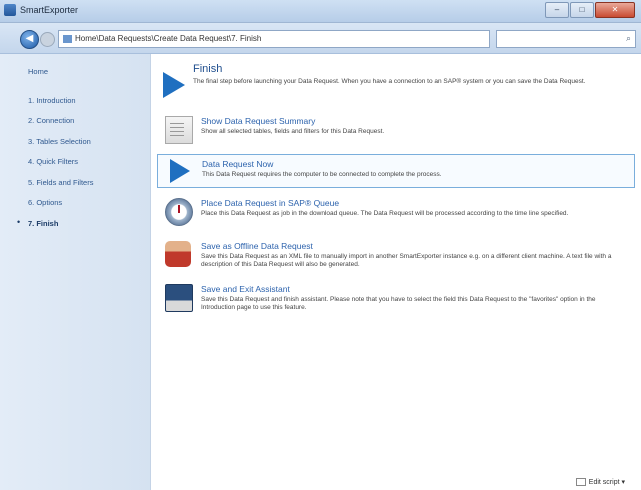  I want to click on folder-icon, so click(67, 39).